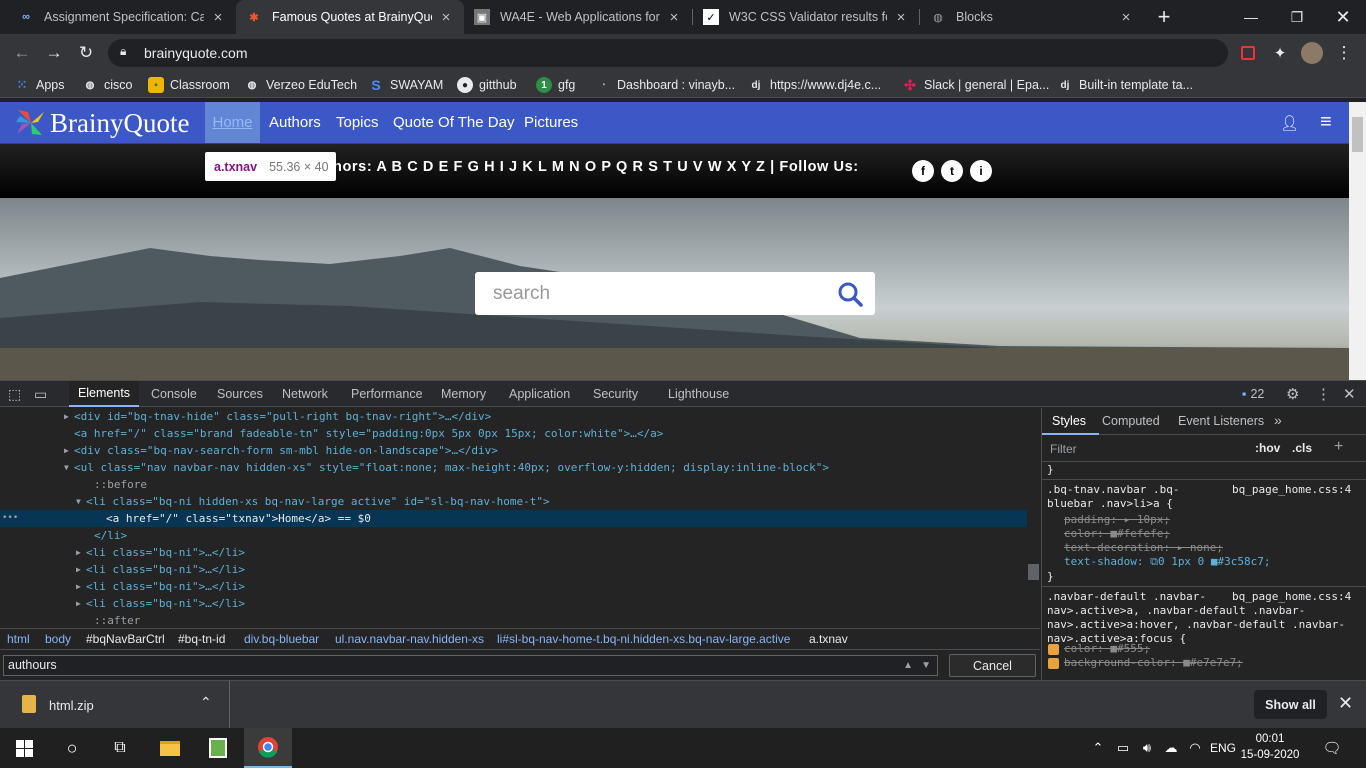  What do you see at coordinates (1345, 703) in the screenshot?
I see `close-downloads-icon: ✕` at bounding box center [1345, 703].